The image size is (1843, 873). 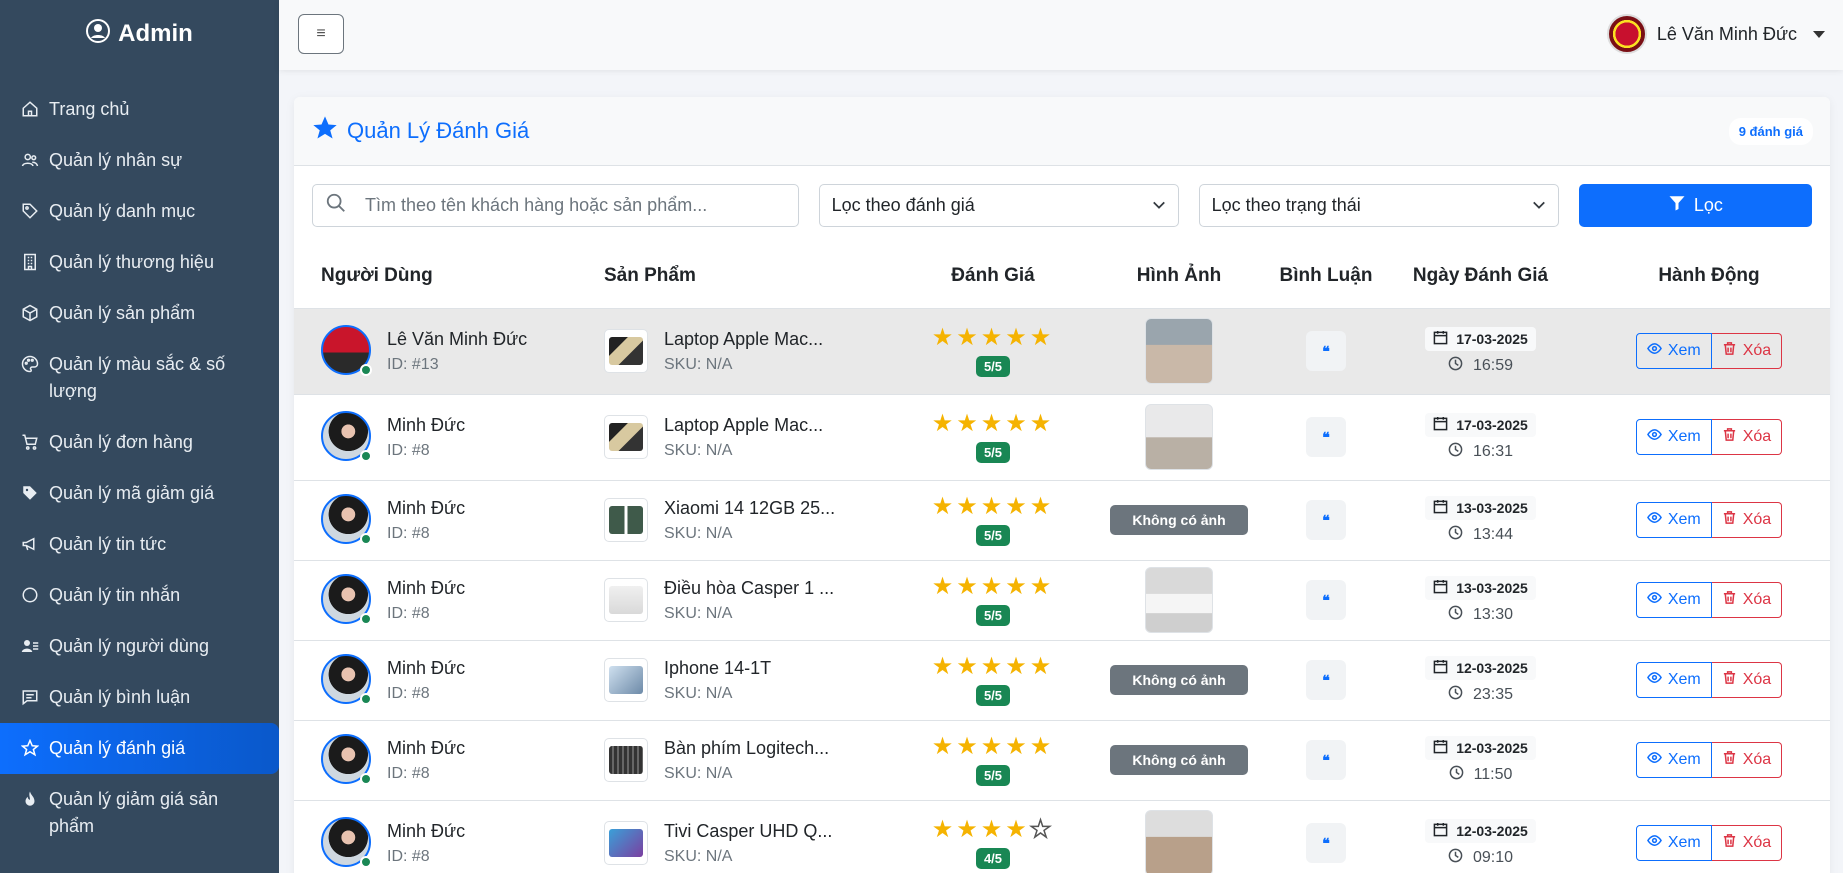 What do you see at coordinates (139, 442) in the screenshot?
I see `sidebar-item-orders: Quản lý đơn hàng` at bounding box center [139, 442].